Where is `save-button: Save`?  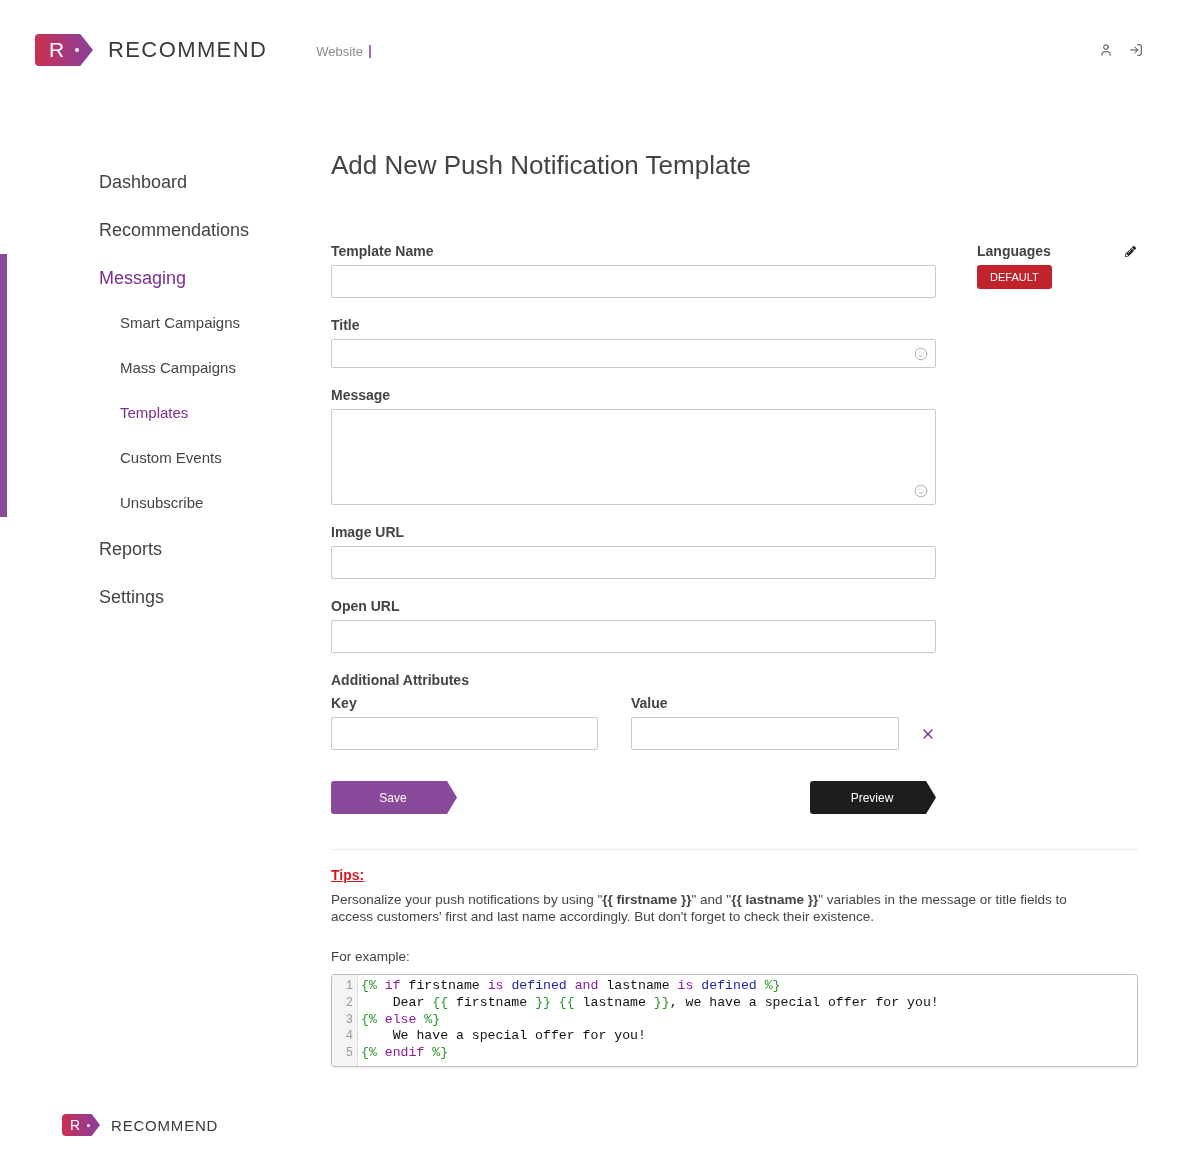
save-button: Save is located at coordinates (394, 797).